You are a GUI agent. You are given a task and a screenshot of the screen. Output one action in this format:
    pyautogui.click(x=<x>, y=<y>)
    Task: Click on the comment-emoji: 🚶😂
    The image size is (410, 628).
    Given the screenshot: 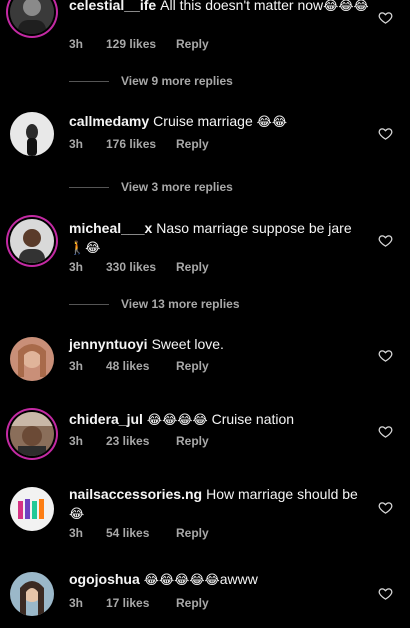 What is the action you would take?
    pyautogui.click(x=85, y=247)
    